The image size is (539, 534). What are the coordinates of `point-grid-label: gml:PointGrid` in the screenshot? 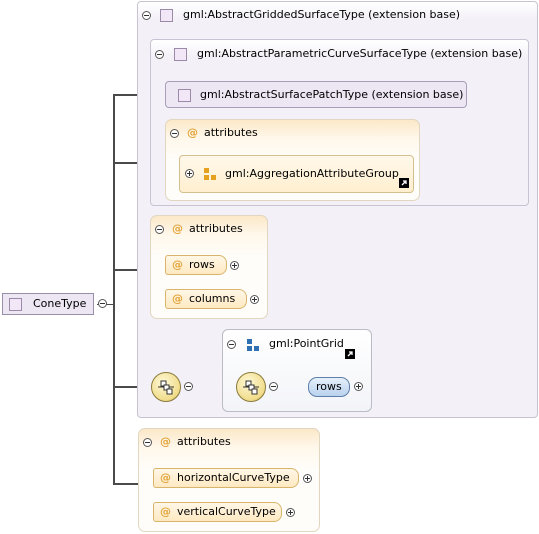 It's located at (306, 343).